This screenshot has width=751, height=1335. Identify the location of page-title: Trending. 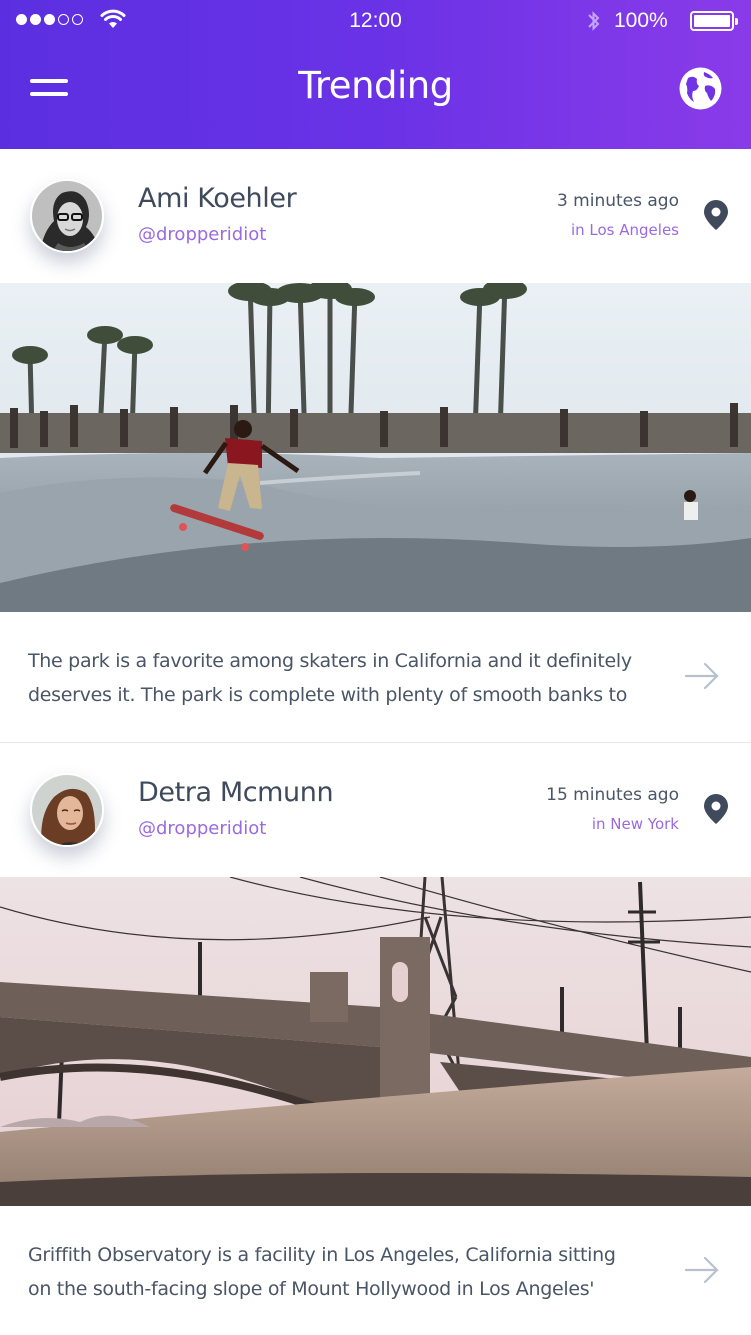
(375, 85).